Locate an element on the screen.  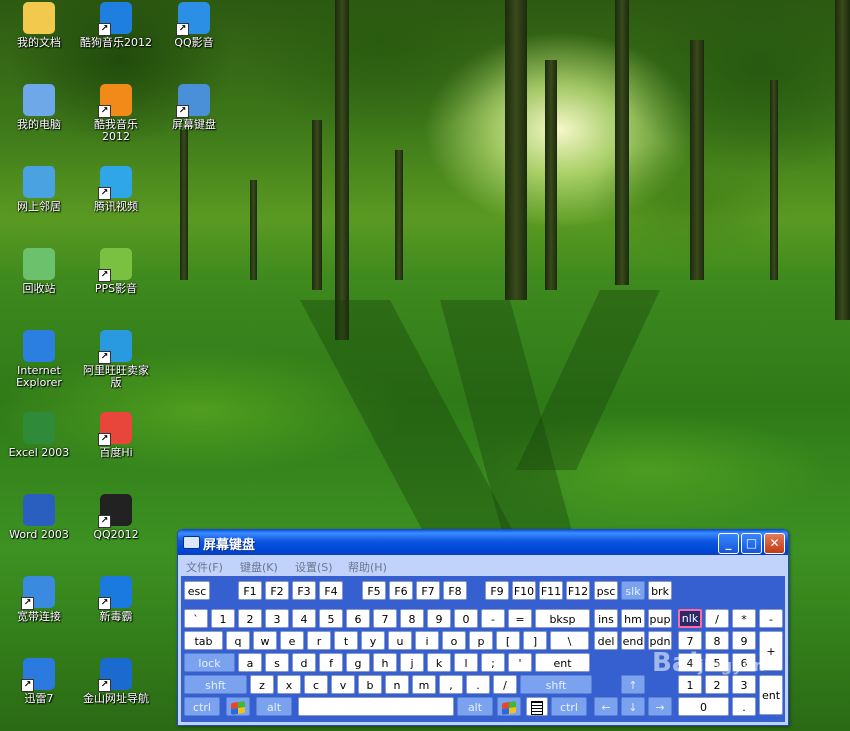
key-u39: ' is located at coordinates (520, 662).